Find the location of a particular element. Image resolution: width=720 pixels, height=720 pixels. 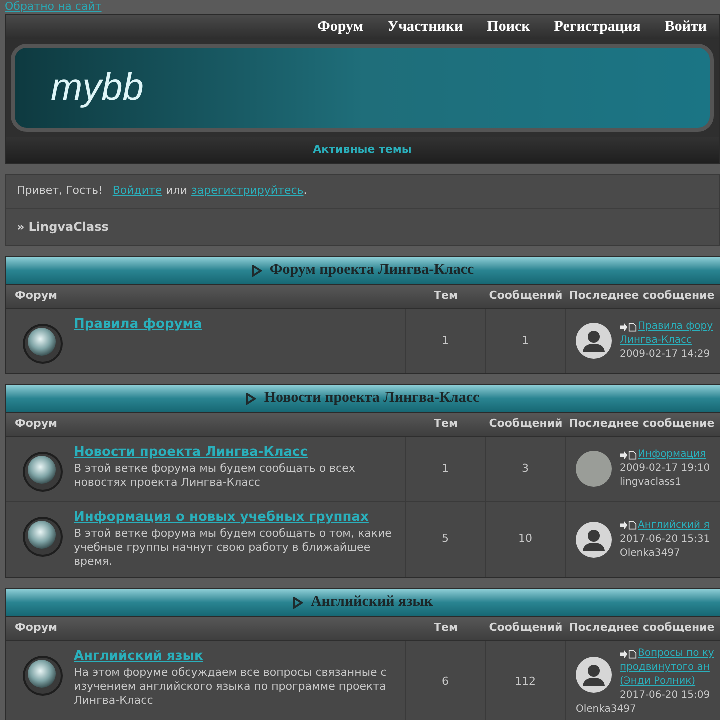

logo-text: mybb is located at coordinates (97, 88).